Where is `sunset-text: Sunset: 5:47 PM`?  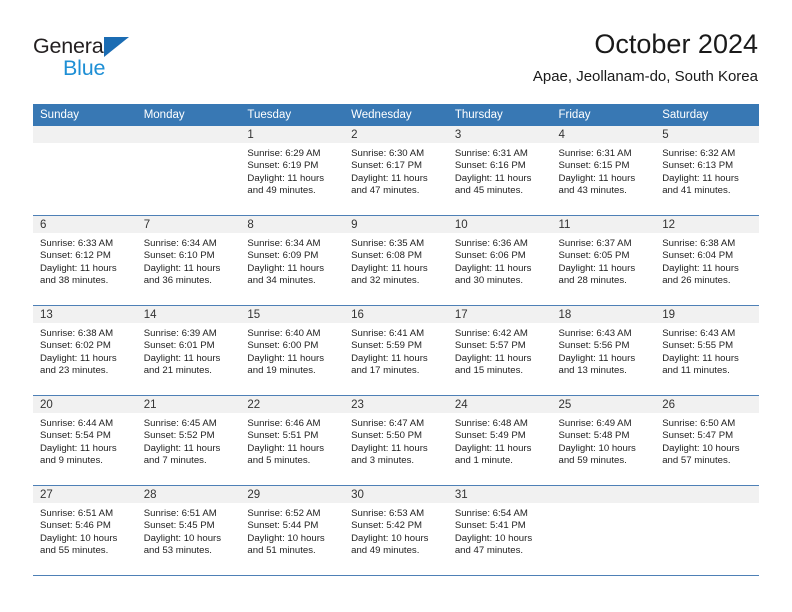 sunset-text: Sunset: 5:47 PM is located at coordinates (698, 436).